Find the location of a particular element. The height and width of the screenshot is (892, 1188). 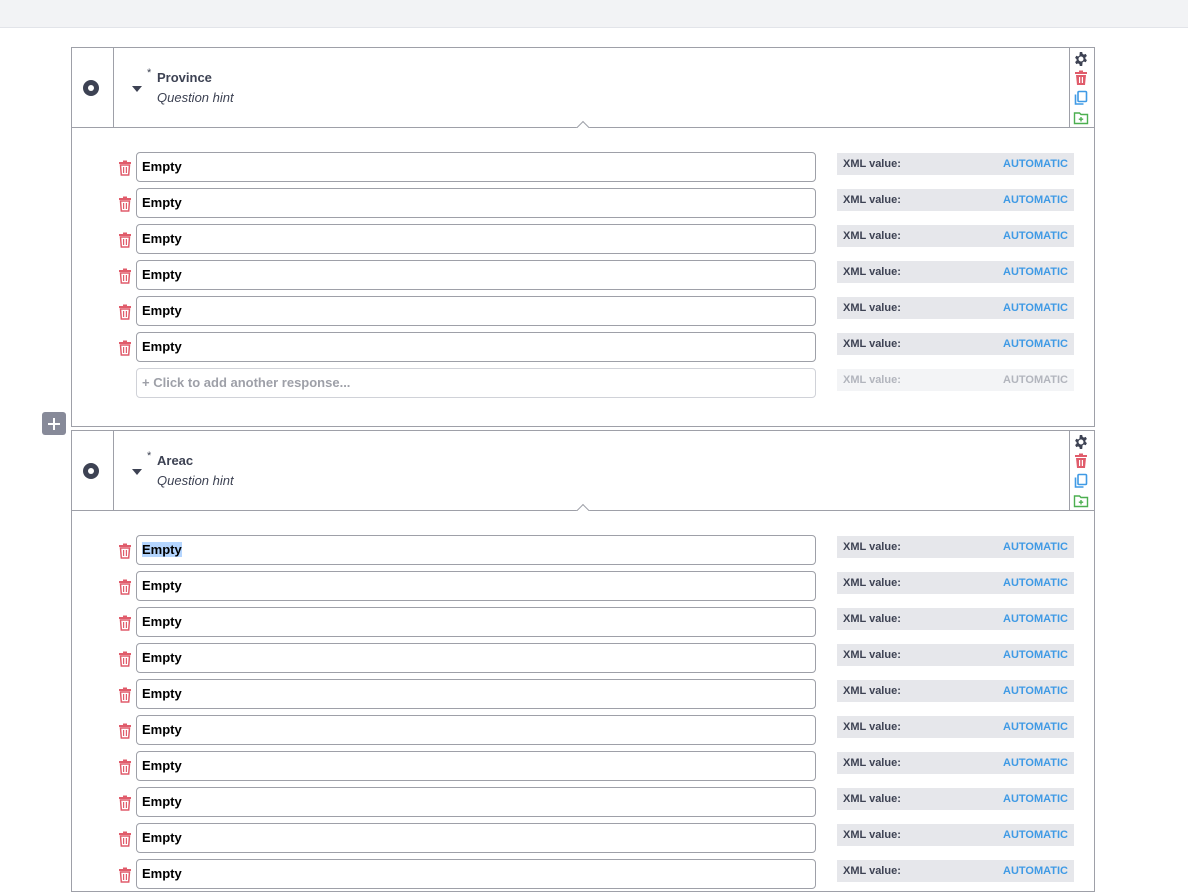

add-question-button is located at coordinates (54, 423).